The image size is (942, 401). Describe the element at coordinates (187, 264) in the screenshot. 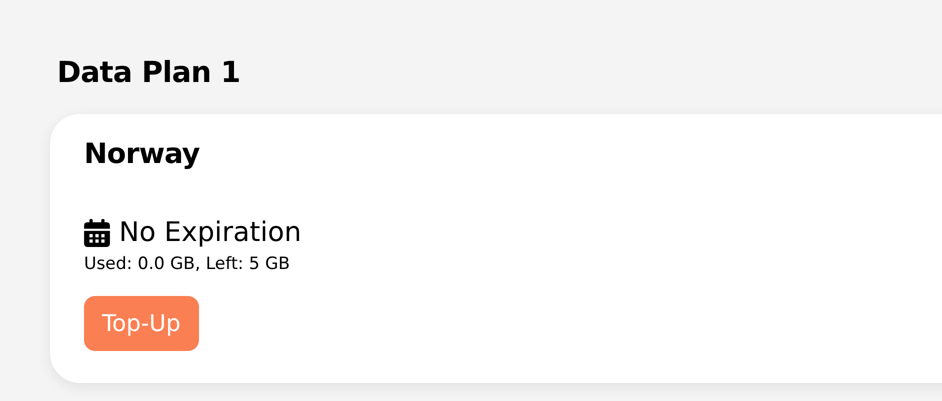

I see `usage-text: Used: 0.0 GB, Left: 5 GB` at that location.